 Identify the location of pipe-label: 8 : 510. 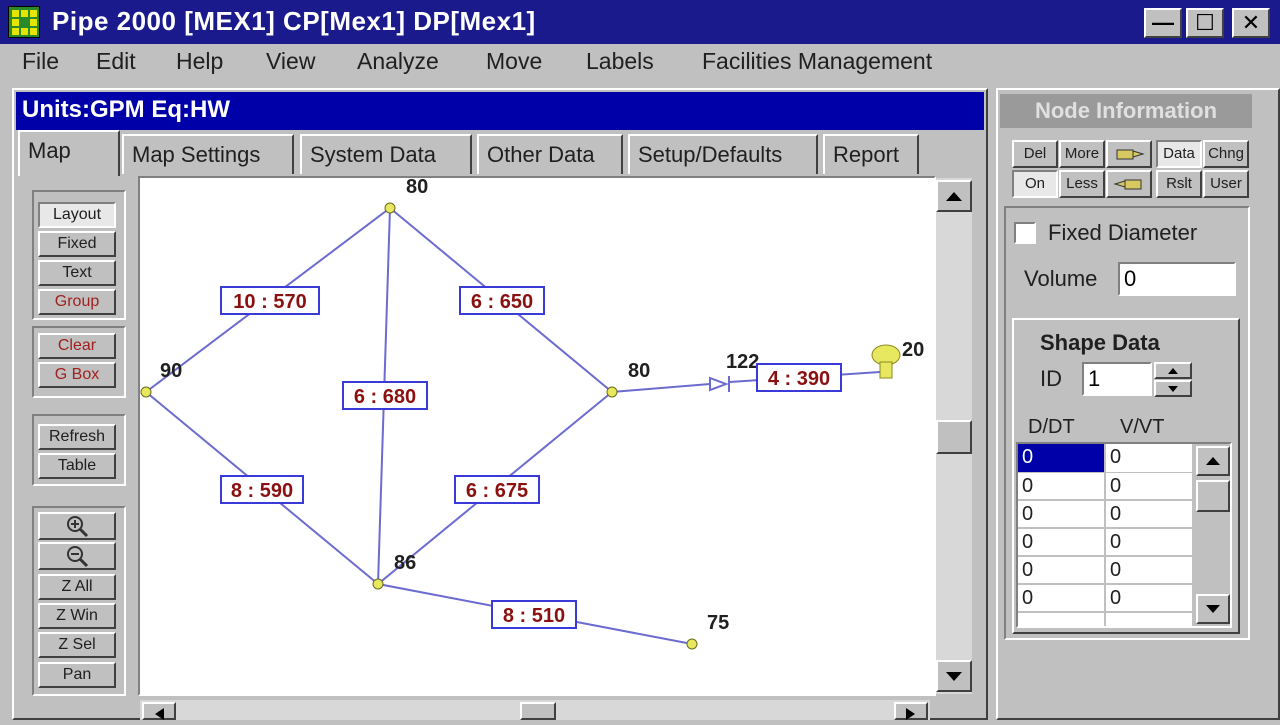
(534, 616).